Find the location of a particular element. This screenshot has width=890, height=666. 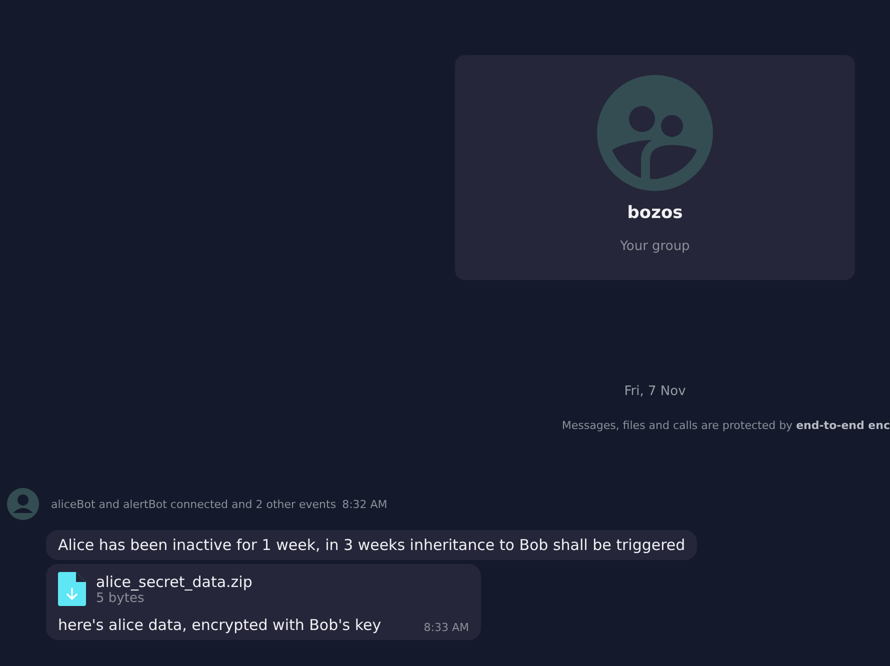

message-time: 8:33 AM is located at coordinates (446, 627).